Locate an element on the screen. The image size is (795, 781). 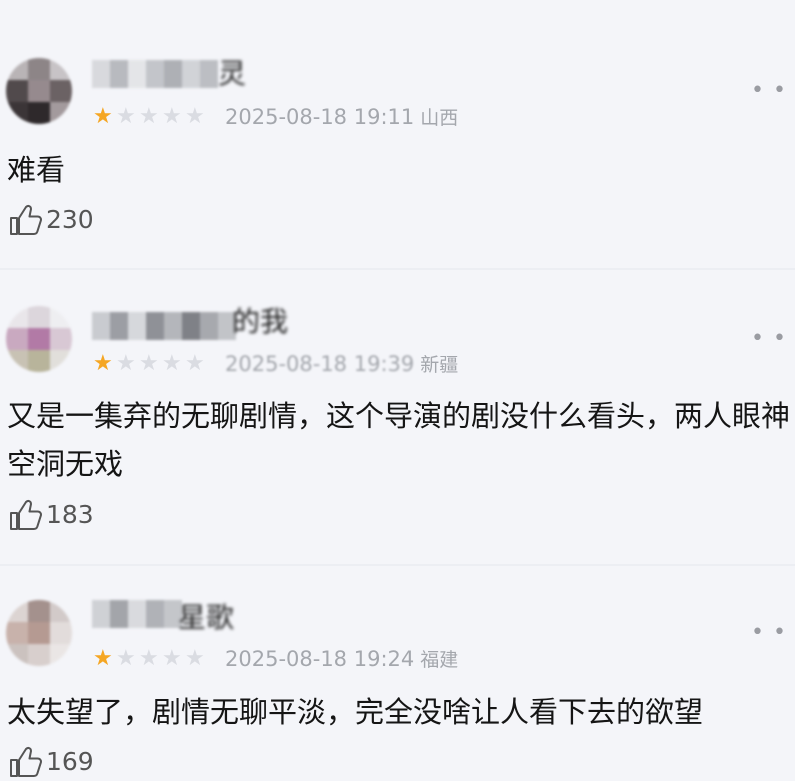
comment-meta: 2025-08-18 19:11 山西 is located at coordinates (341, 117).